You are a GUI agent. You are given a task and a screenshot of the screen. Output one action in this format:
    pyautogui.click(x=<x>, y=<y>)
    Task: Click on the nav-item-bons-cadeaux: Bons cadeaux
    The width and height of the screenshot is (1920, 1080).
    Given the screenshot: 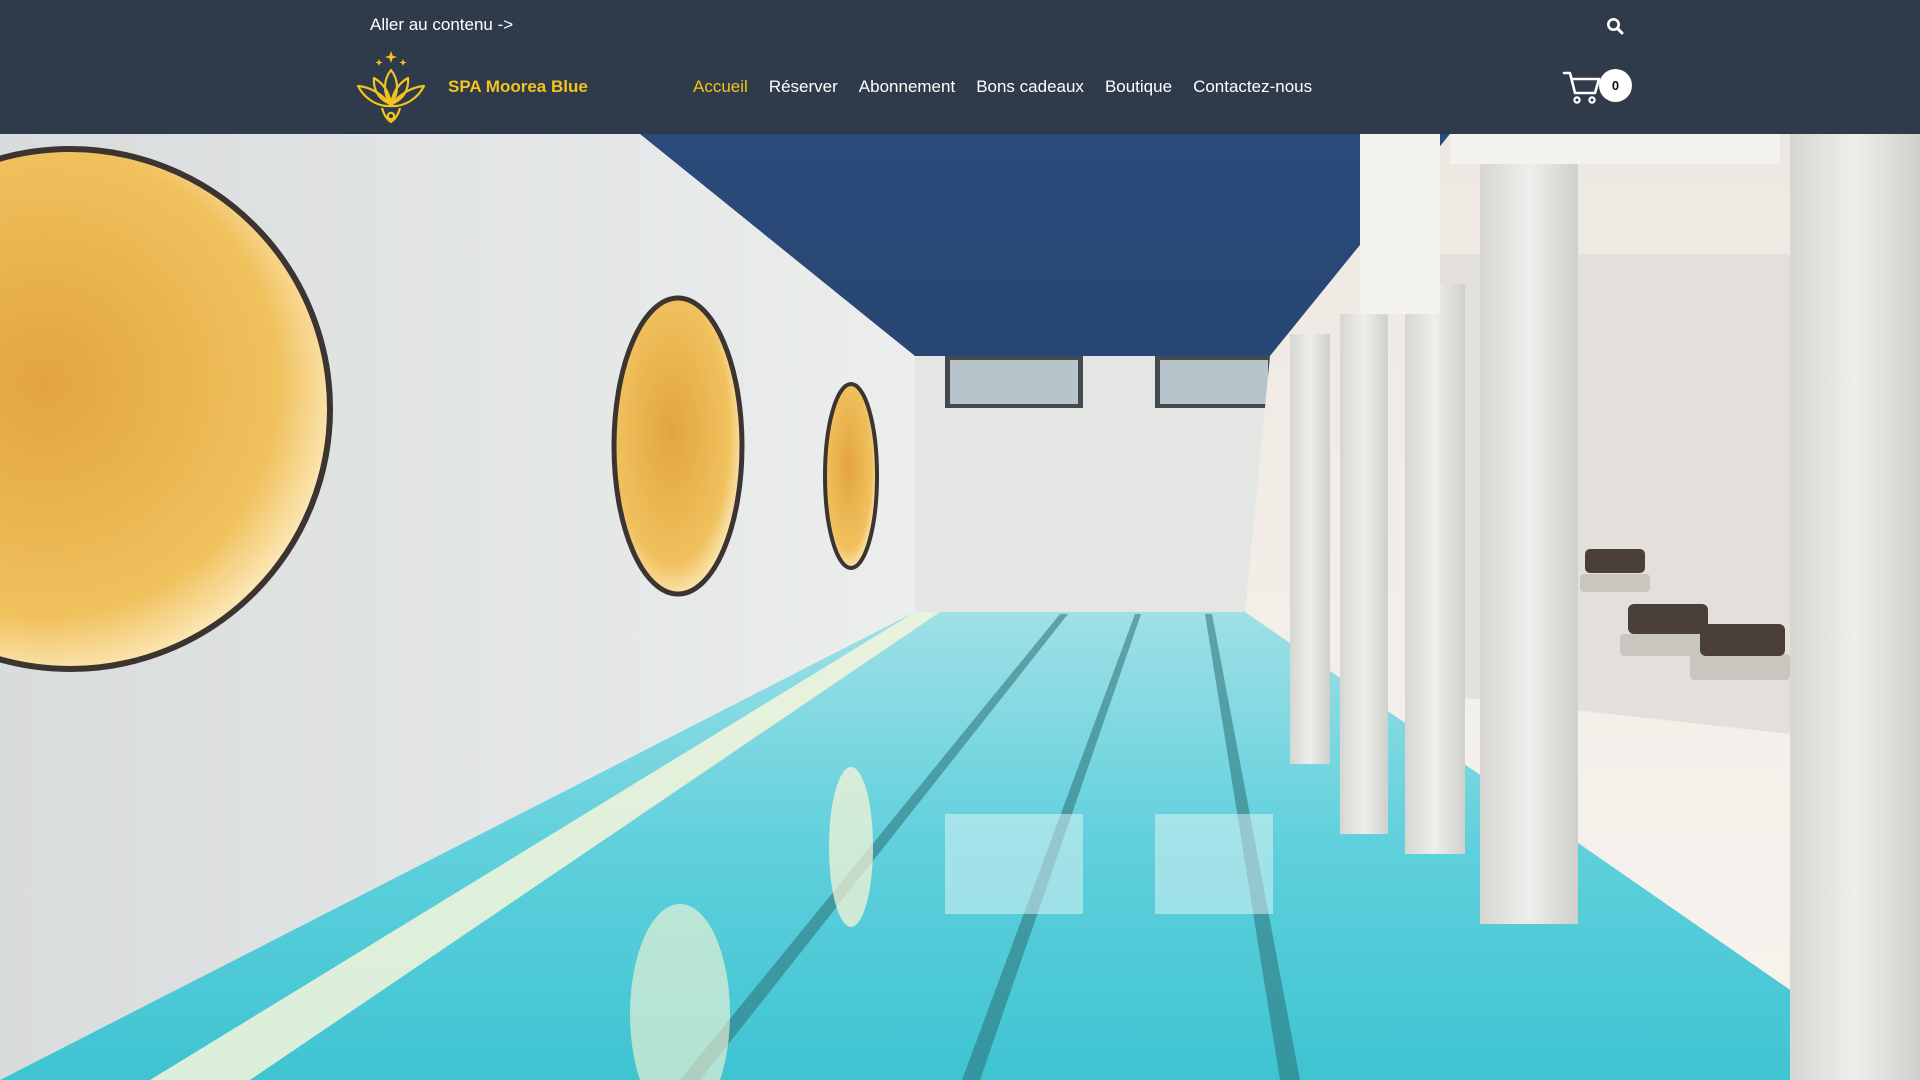 What is the action you would take?
    pyautogui.click(x=1030, y=87)
    